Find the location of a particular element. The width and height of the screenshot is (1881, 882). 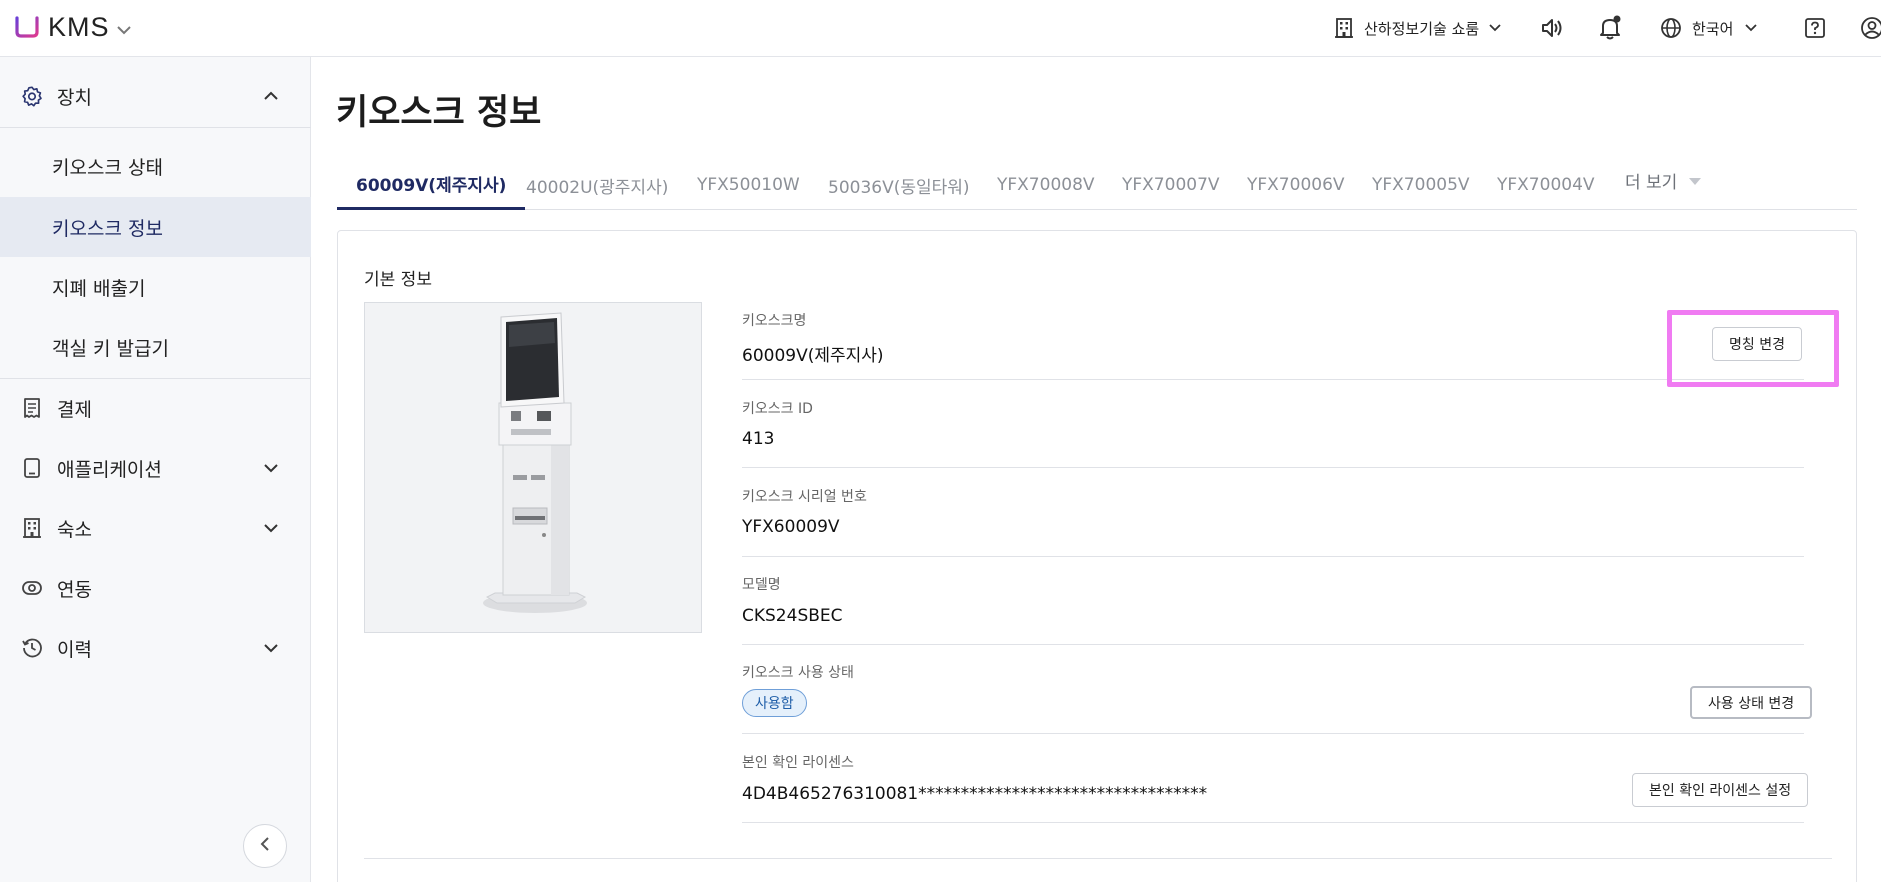

sidebar-subitem-room-key-issuer: 객실 키 발급기 is located at coordinates (155, 347).